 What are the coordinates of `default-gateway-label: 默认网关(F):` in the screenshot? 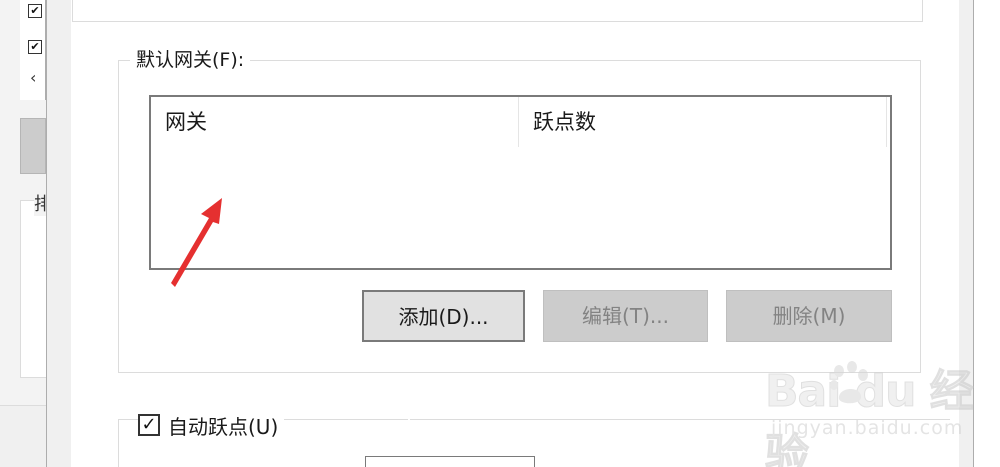 It's located at (190, 60).